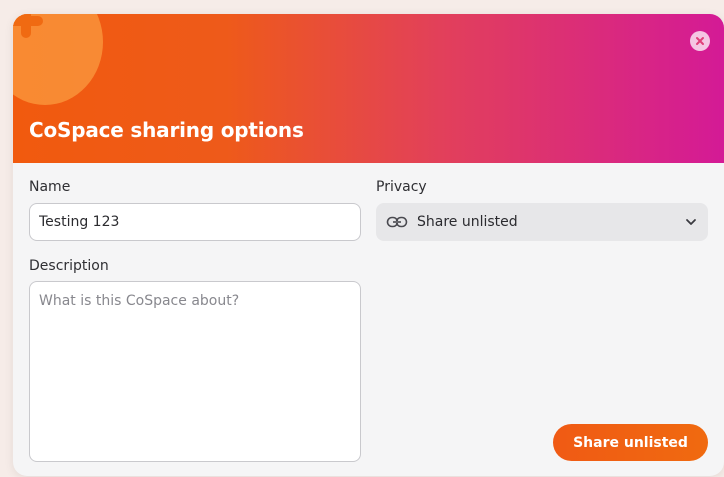  I want to click on plus-badge, so click(58, 59).